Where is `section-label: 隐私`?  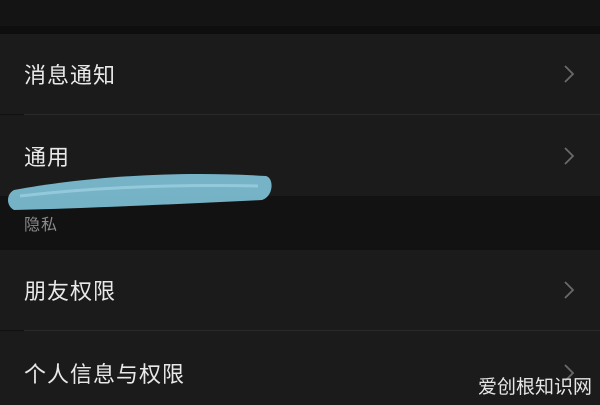 section-label: 隐私 is located at coordinates (41, 224).